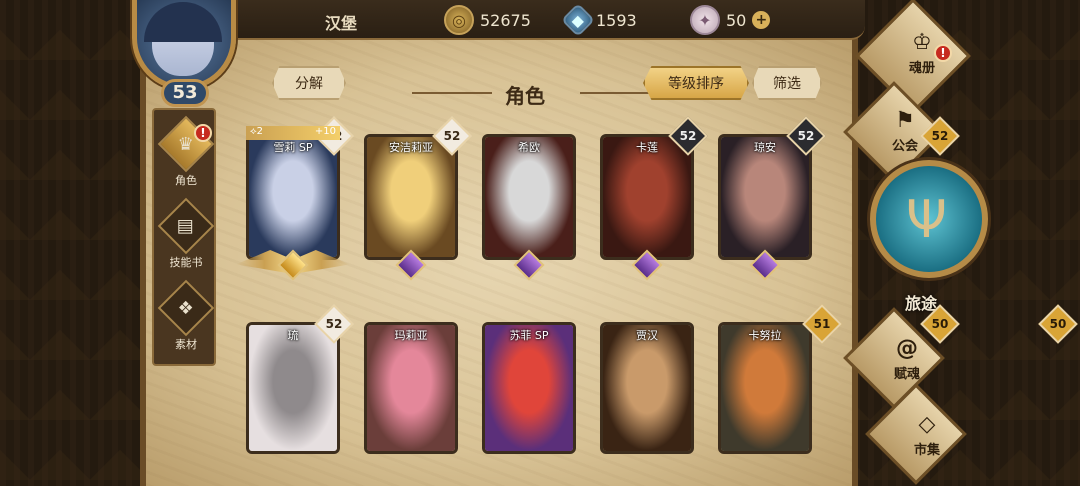  I want to click on hero-card: 琉 52, so click(300, 384).